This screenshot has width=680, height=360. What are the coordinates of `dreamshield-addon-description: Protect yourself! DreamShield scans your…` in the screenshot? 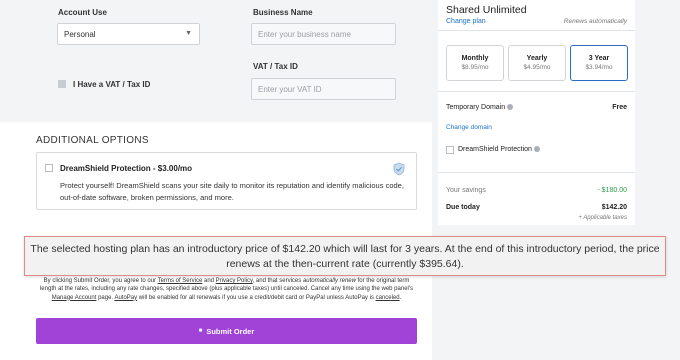 It's located at (232, 191).